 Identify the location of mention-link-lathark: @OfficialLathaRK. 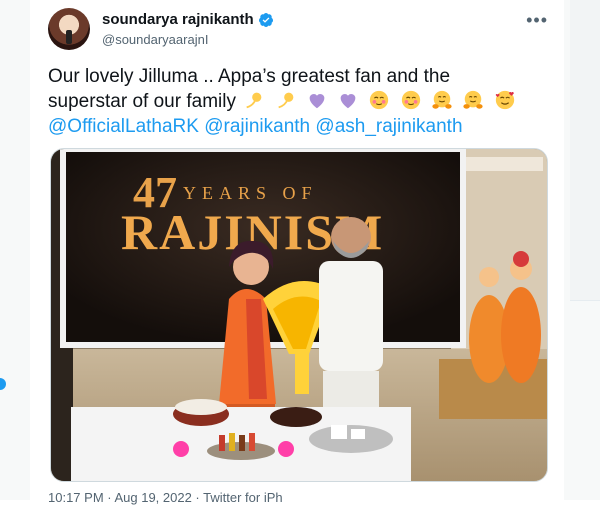
(123, 126).